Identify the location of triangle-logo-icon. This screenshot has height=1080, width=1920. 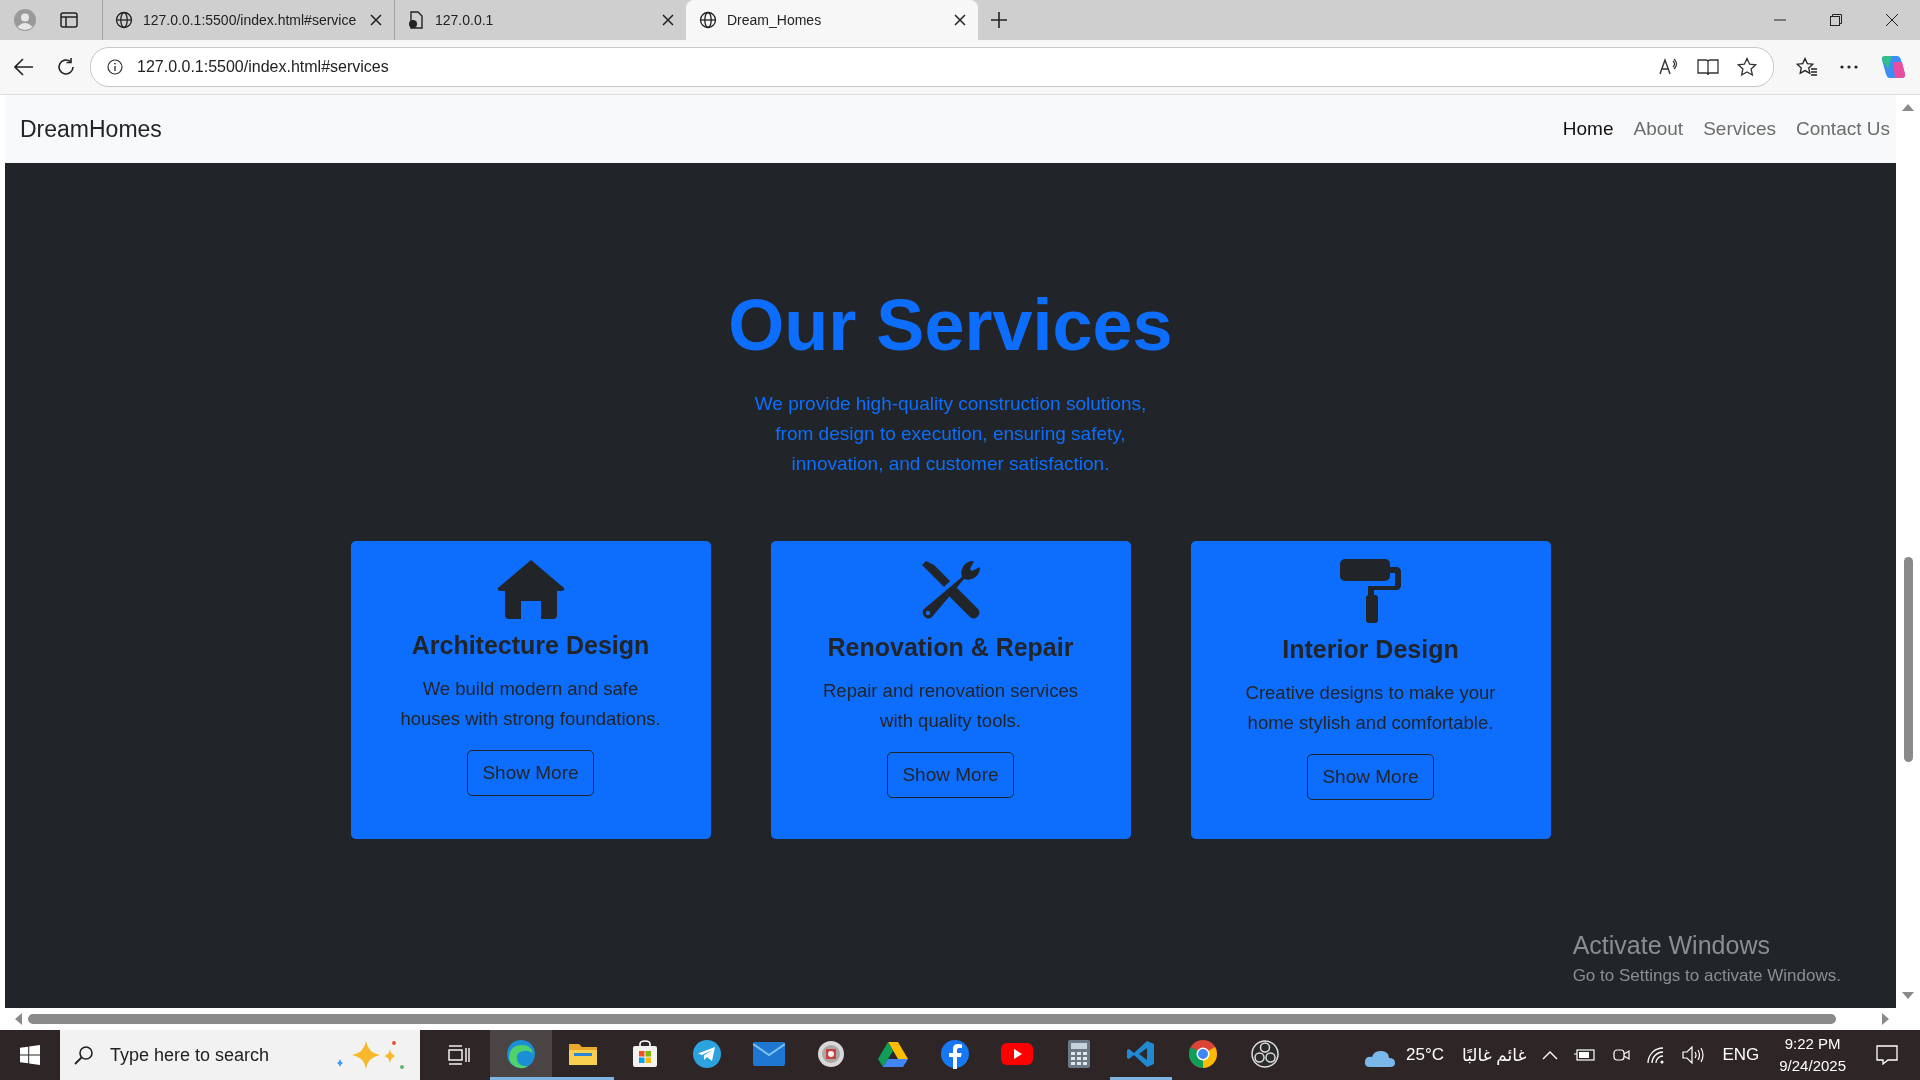
(893, 1053).